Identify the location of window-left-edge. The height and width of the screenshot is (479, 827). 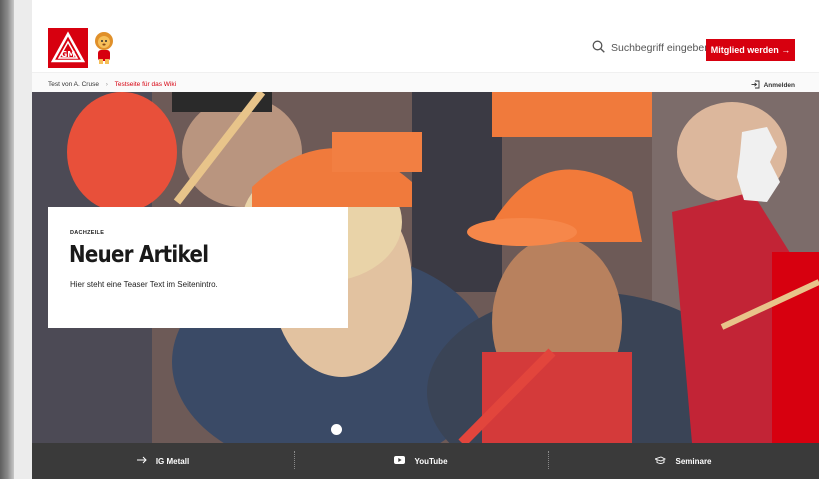
(7, 239).